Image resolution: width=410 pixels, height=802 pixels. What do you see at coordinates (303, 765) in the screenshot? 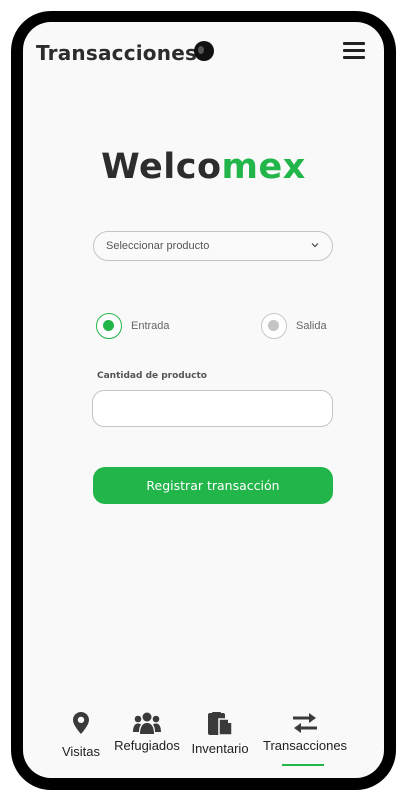
I see `active-tab-indicator` at bounding box center [303, 765].